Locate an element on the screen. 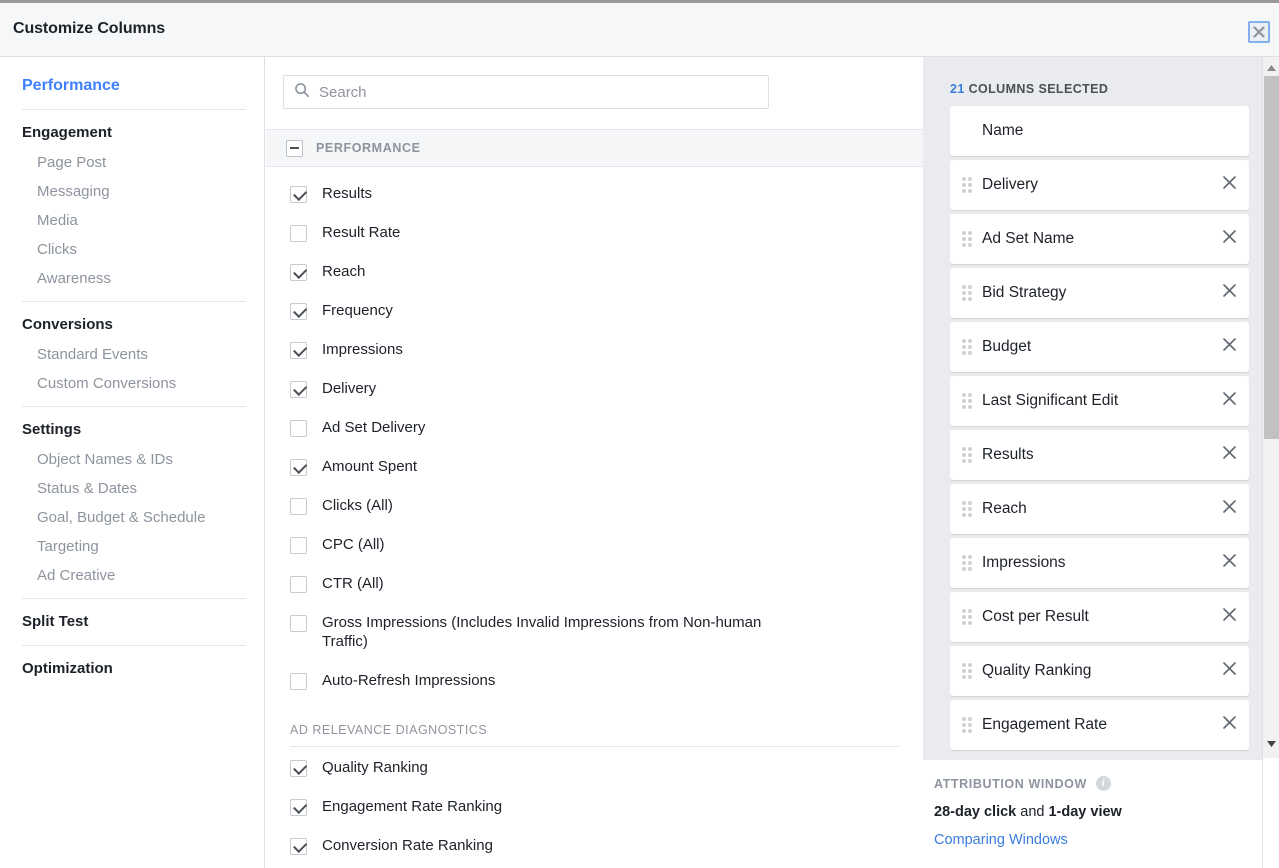 Image resolution: width=1279 pixels, height=868 pixels. checkbox-gross-impressions is located at coordinates (298, 623).